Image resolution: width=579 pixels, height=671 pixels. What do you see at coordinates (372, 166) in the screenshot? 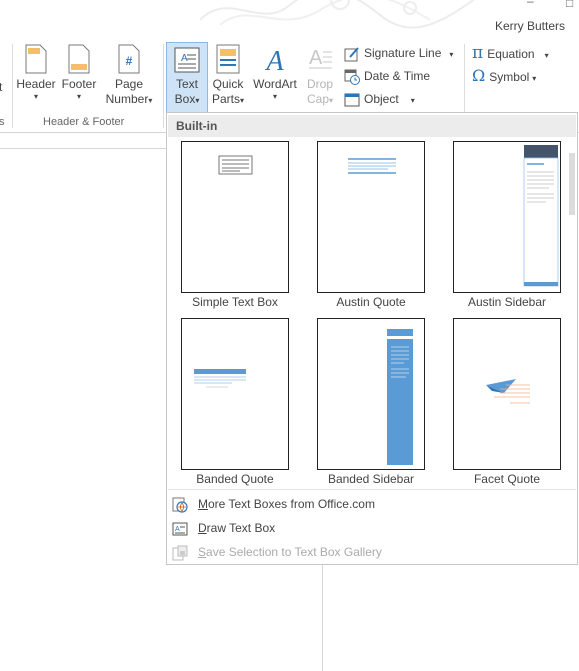
I see `austin-quote-preview` at bounding box center [372, 166].